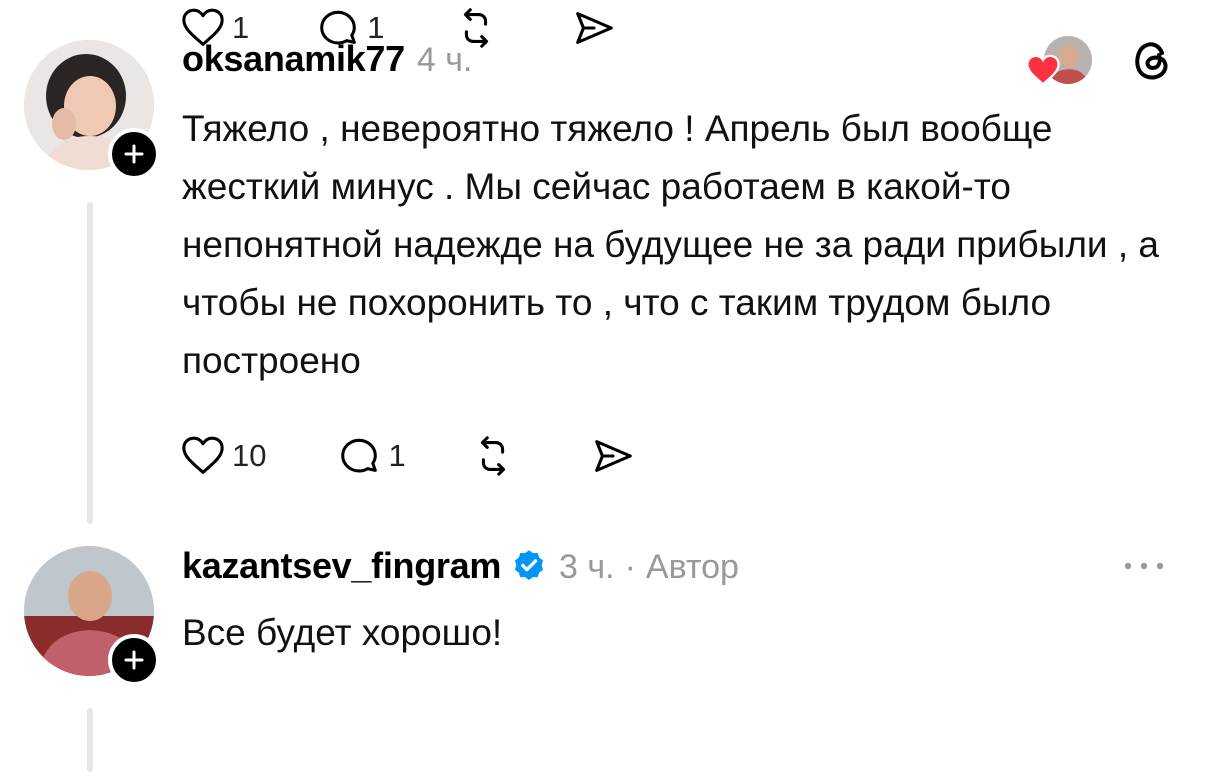  Describe the element at coordinates (342, 632) in the screenshot. I see `comment-text: Все будет хорошо!` at that location.